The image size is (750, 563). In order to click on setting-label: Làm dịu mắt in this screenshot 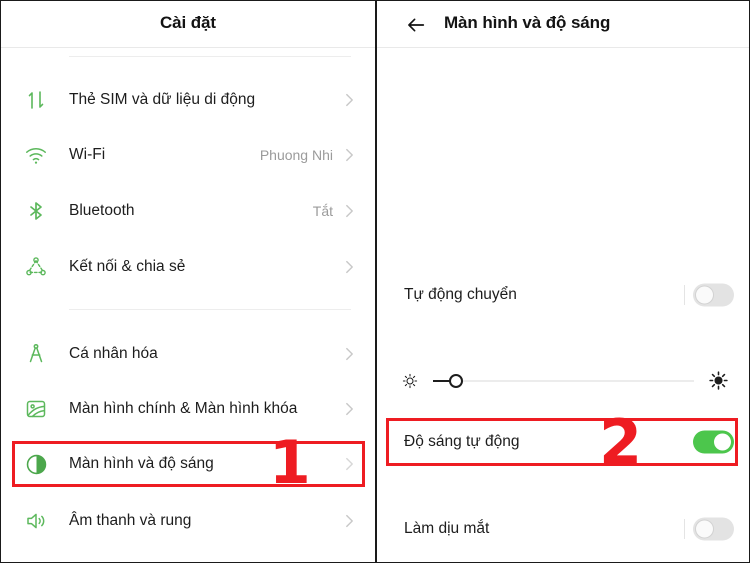, I will do `click(447, 528)`.